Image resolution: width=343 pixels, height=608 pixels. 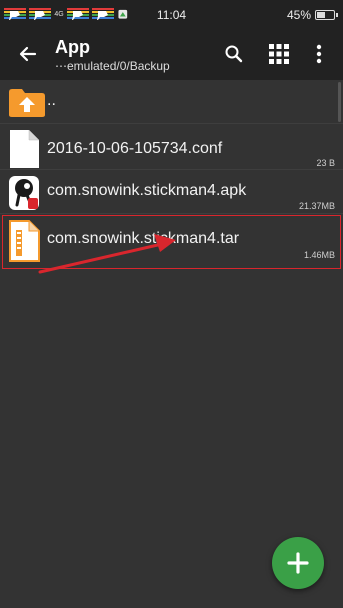 I want to click on grid-view-icon, so click(x=279, y=54).